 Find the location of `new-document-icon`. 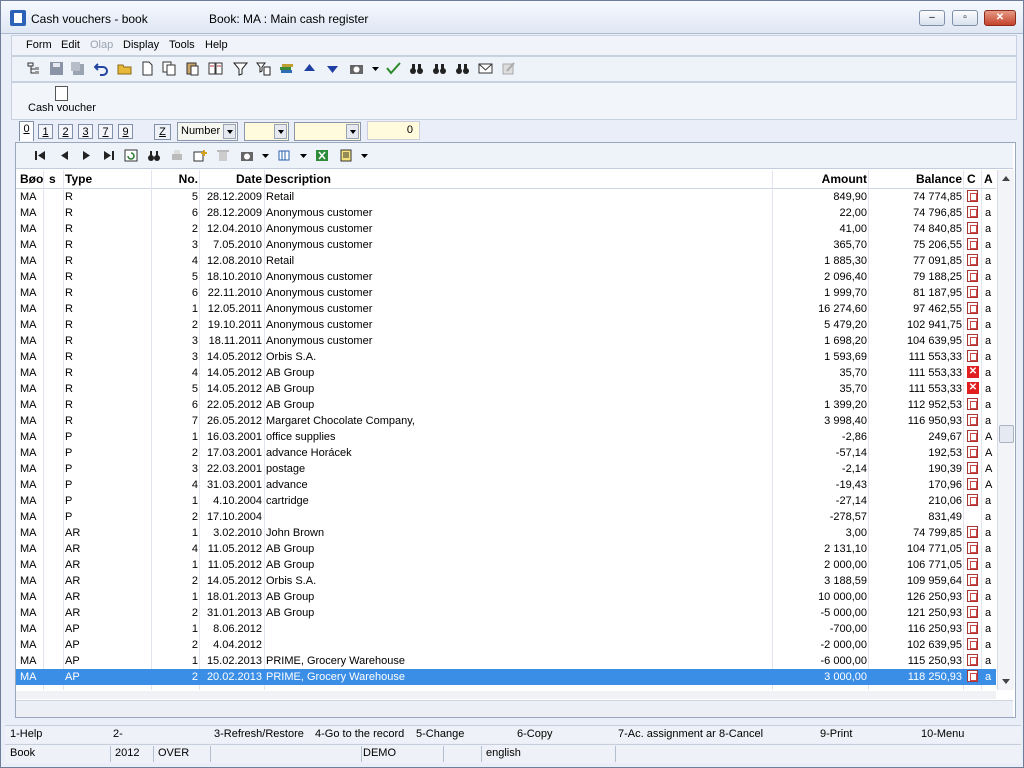

new-document-icon is located at coordinates (147, 68).